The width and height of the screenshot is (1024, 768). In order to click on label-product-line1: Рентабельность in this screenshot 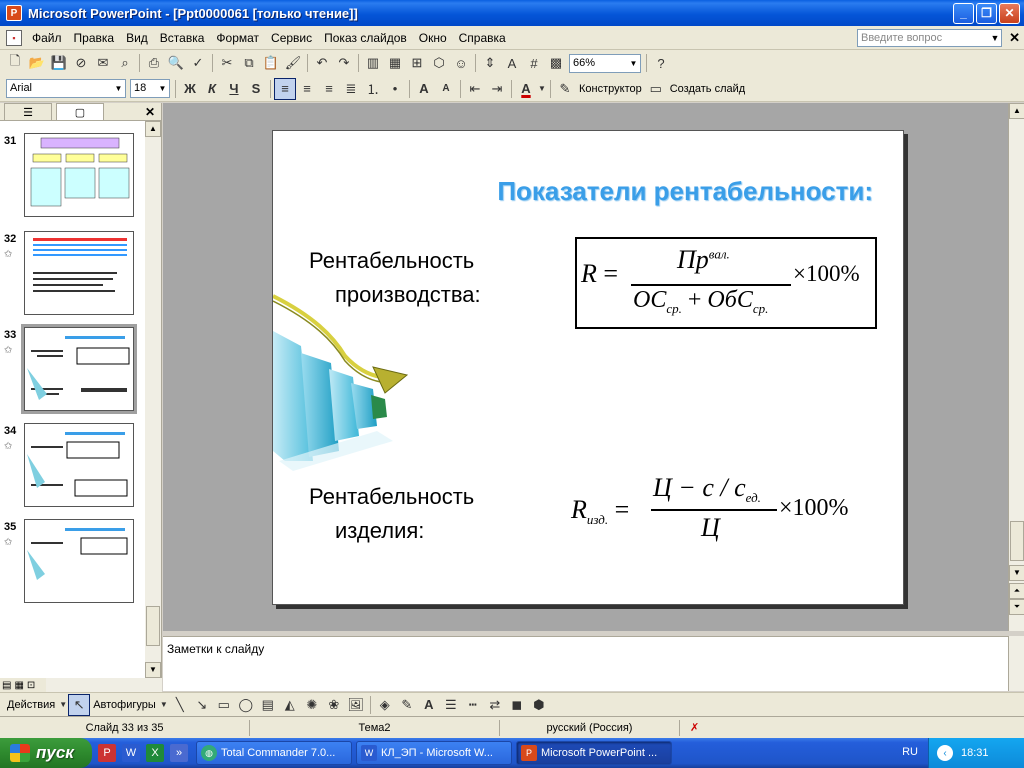, I will do `click(391, 497)`.